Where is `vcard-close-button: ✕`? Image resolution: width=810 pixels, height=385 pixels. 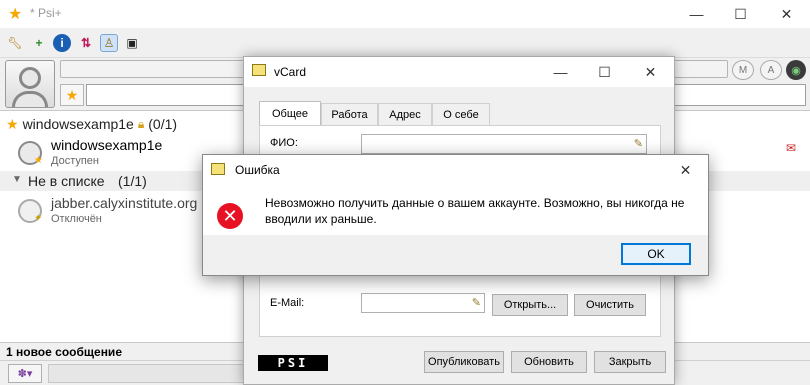
vcard-close-button: ✕ is located at coordinates (650, 72).